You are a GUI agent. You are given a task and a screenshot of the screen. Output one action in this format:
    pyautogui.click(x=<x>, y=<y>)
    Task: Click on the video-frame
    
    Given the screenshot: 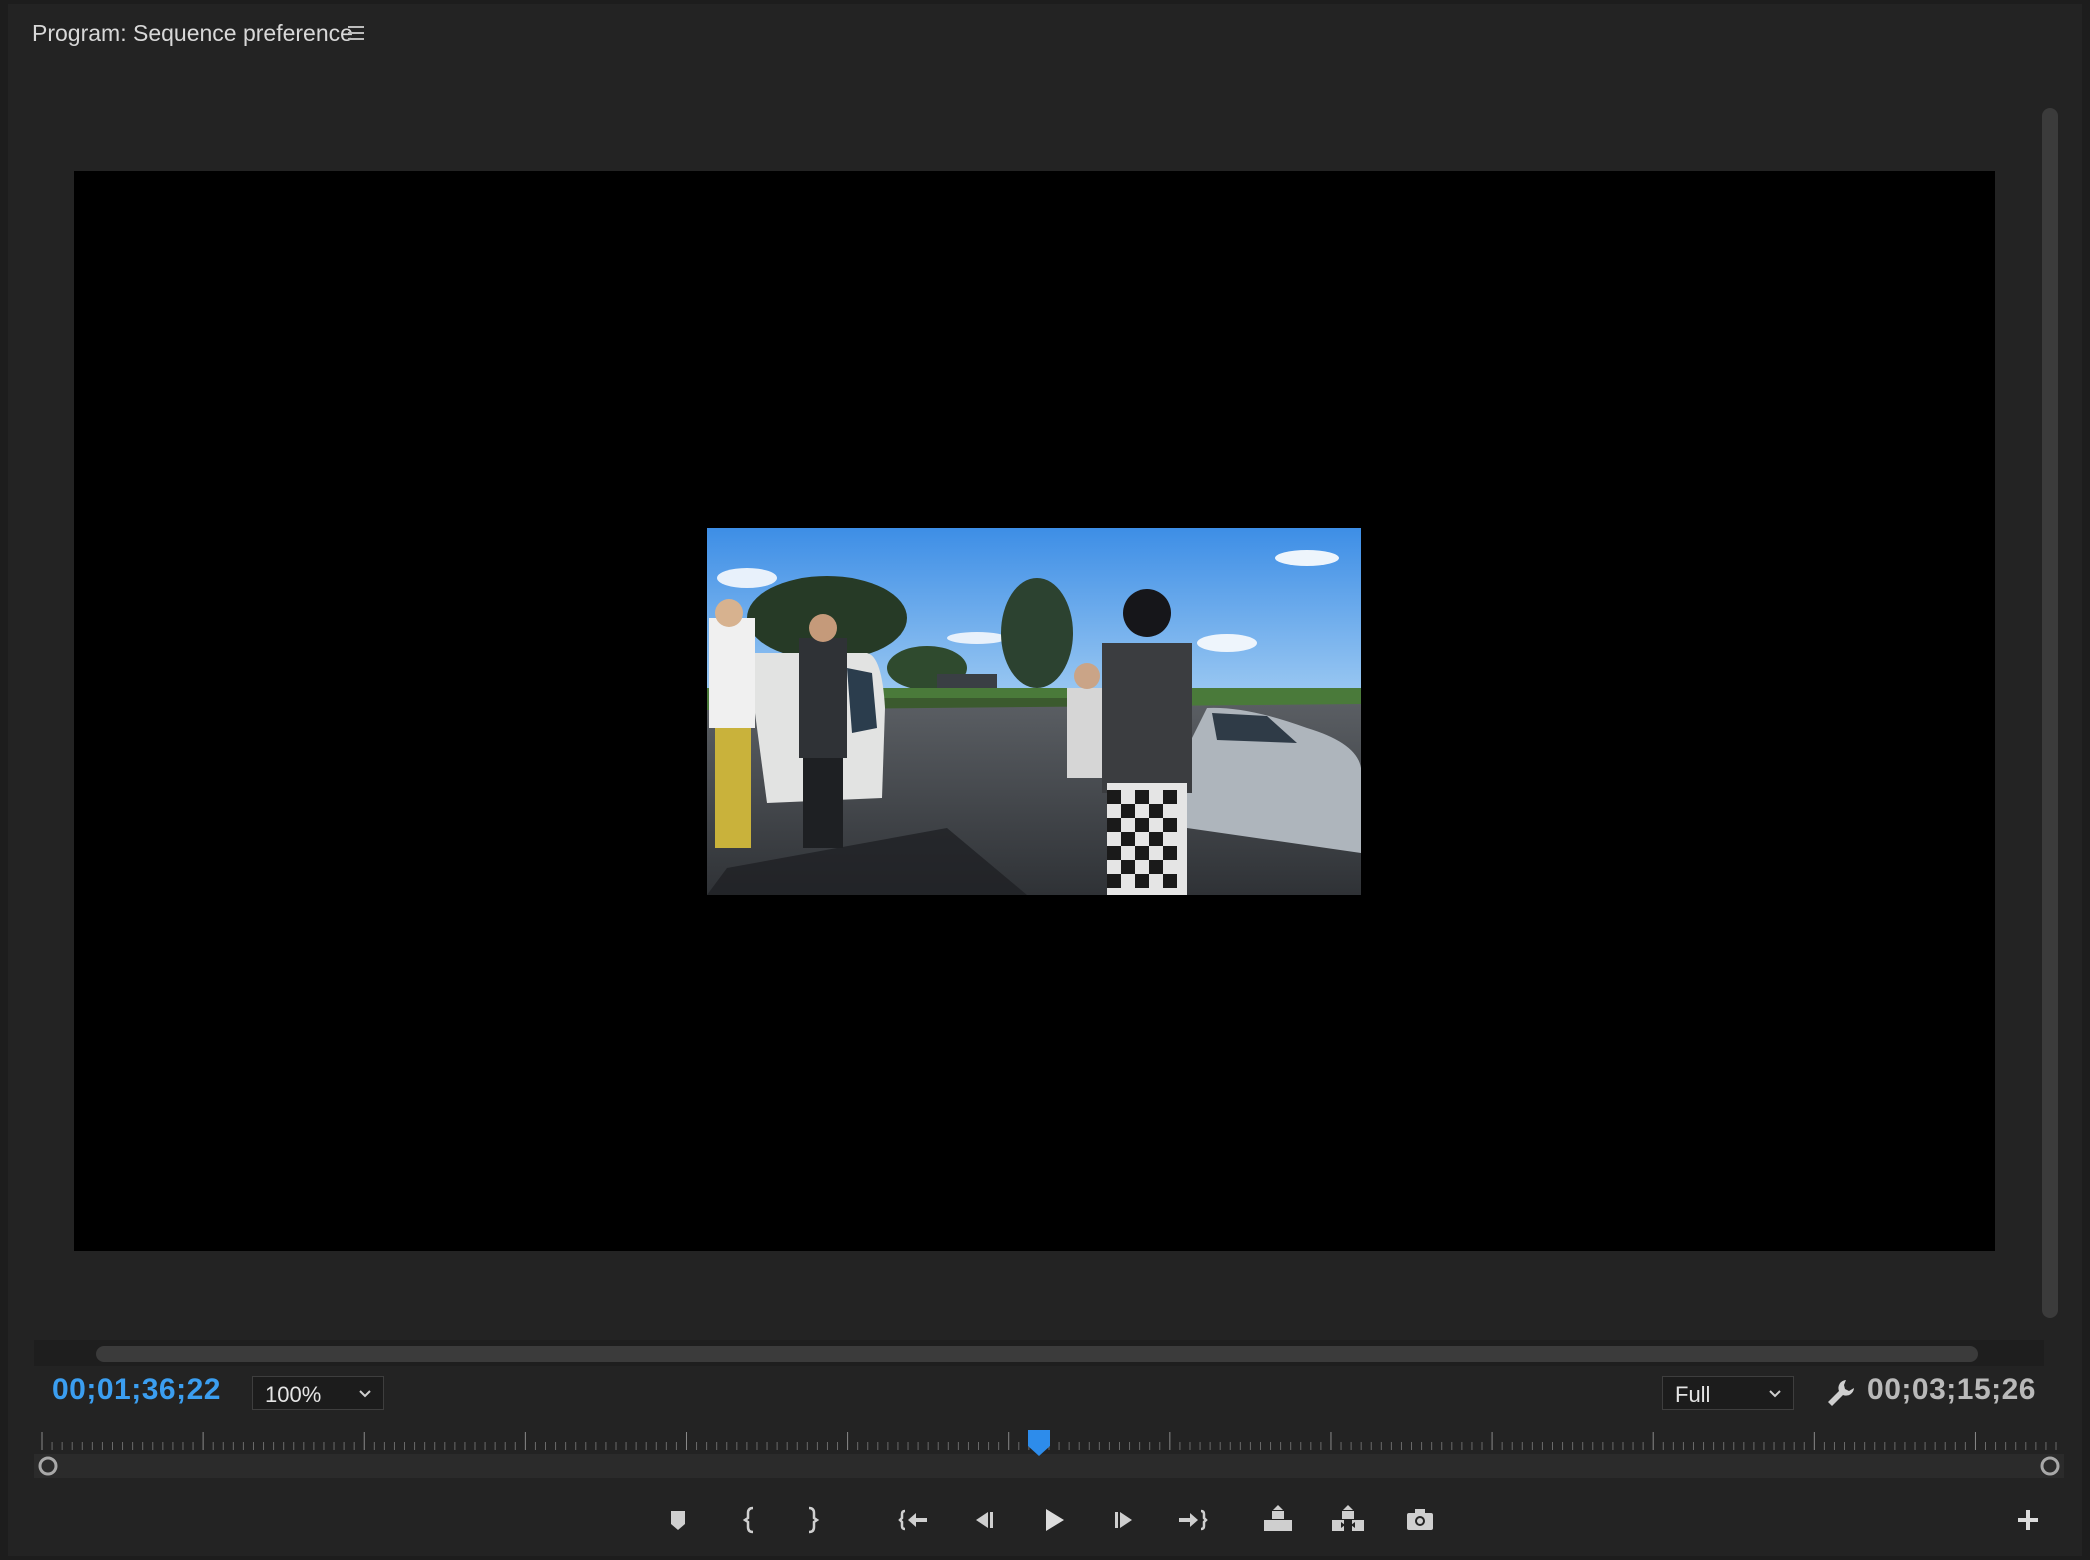 What is the action you would take?
    pyautogui.click(x=1034, y=711)
    